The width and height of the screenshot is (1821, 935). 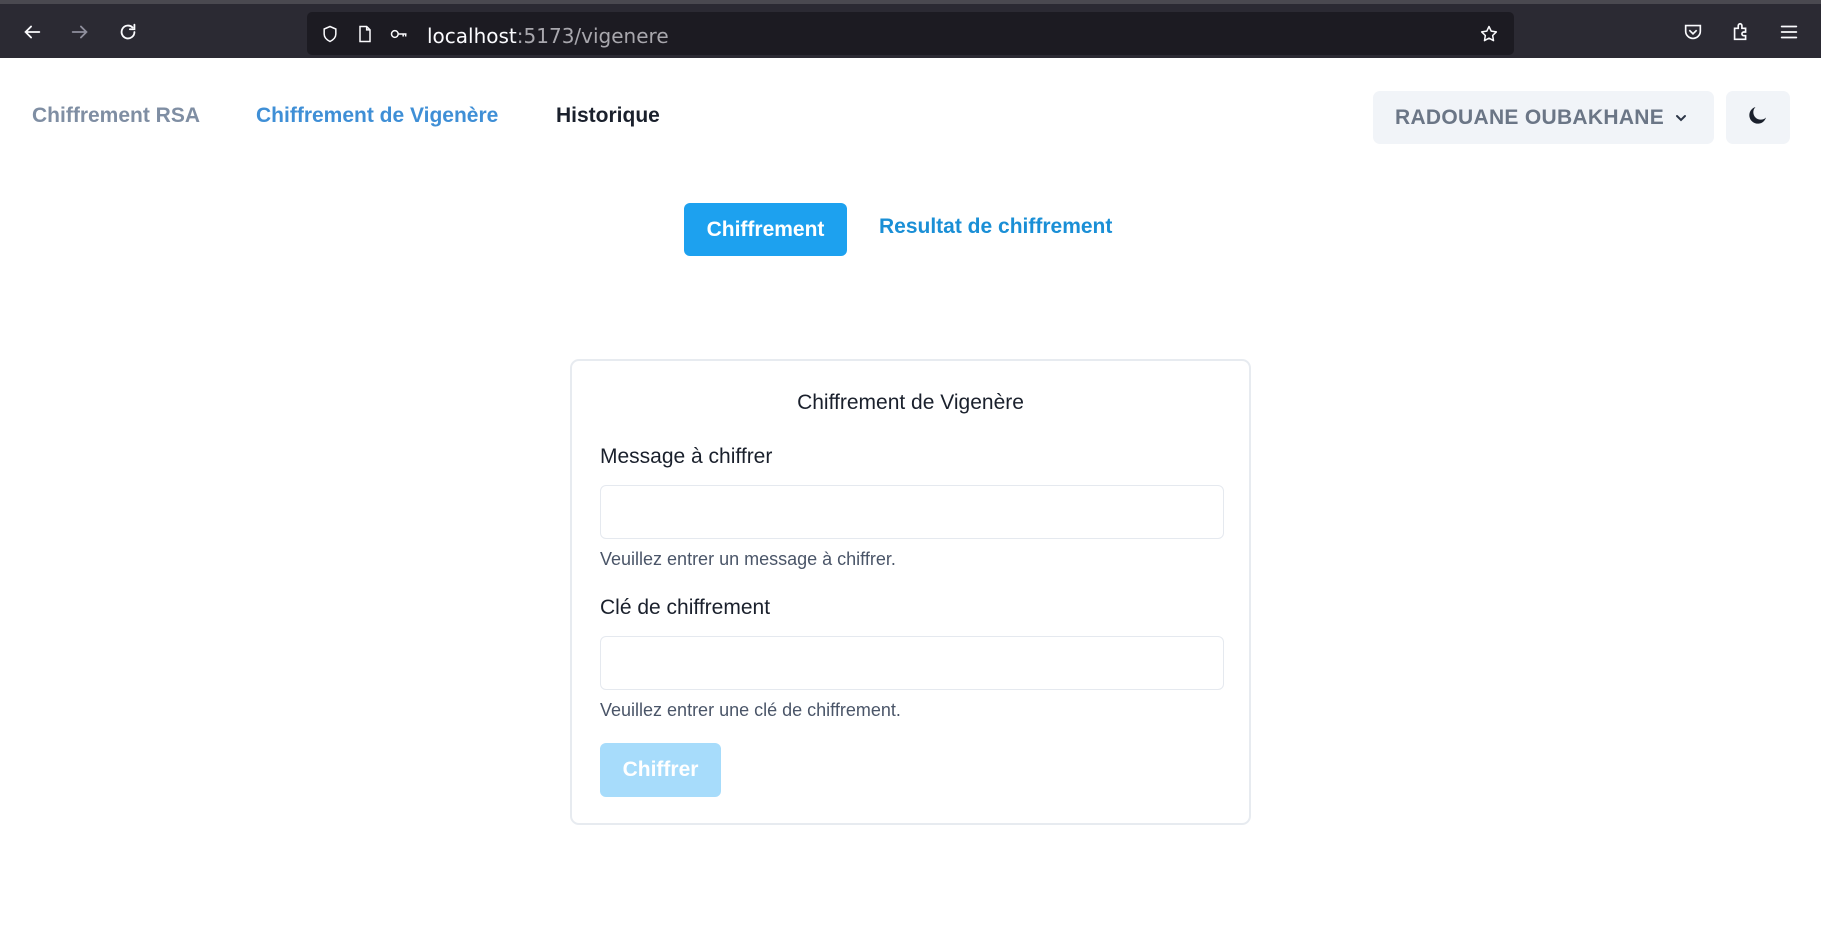 I want to click on key-label: Clé de chiffrement, so click(x=685, y=607).